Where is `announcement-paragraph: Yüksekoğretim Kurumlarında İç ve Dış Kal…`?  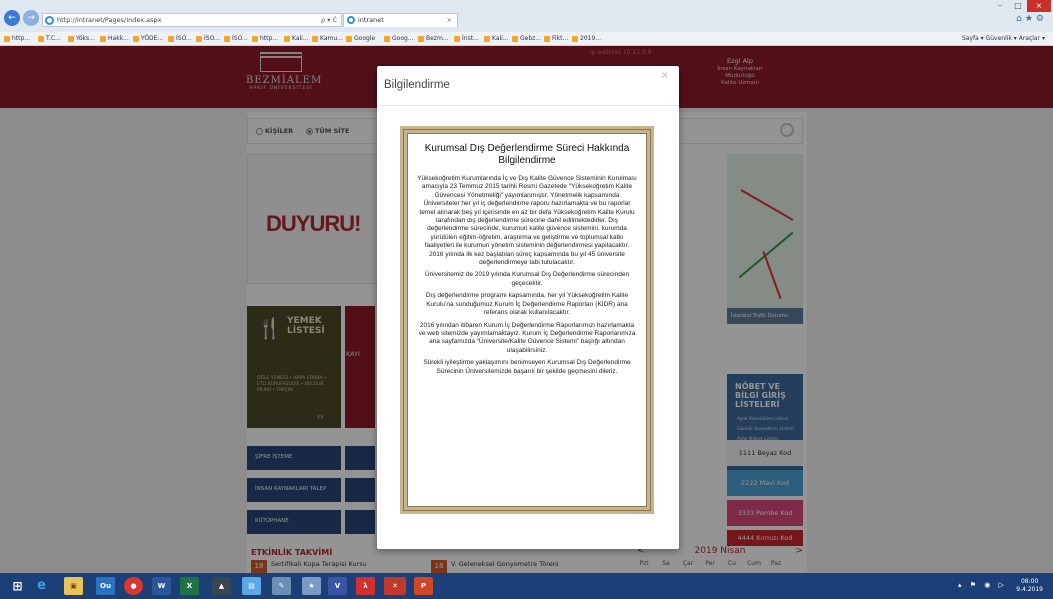
announcement-paragraph: Yüksekoğretim Kurumlarında İç ve Dış Kal… is located at coordinates (527, 221).